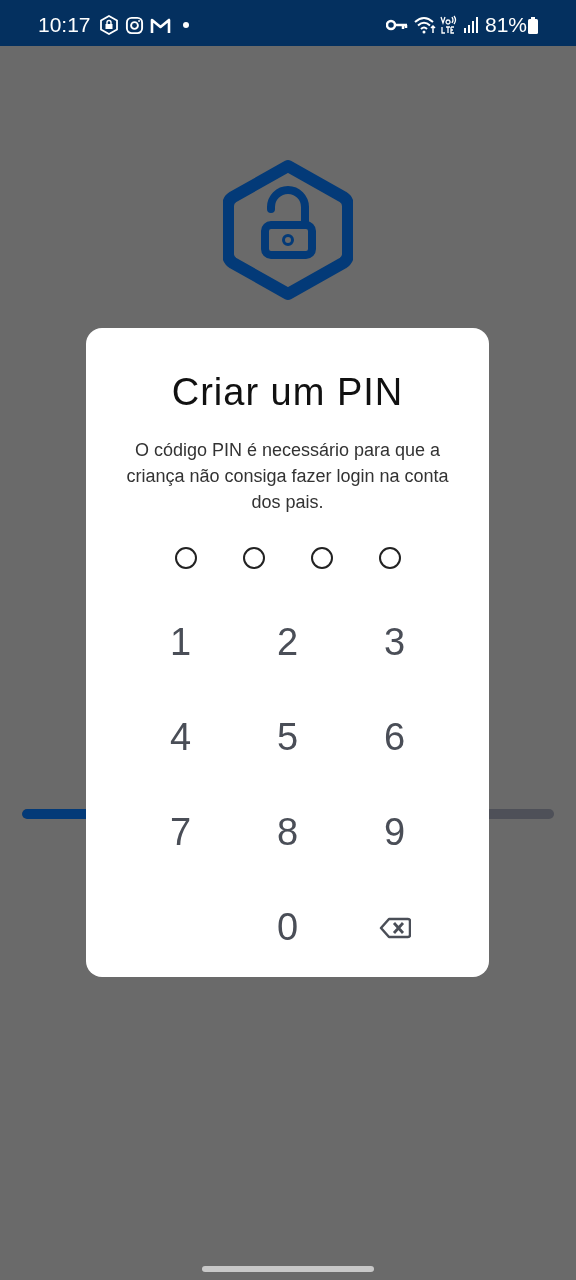 This screenshot has height=1280, width=576. What do you see at coordinates (108, 25) in the screenshot?
I see `lock-icon` at bounding box center [108, 25].